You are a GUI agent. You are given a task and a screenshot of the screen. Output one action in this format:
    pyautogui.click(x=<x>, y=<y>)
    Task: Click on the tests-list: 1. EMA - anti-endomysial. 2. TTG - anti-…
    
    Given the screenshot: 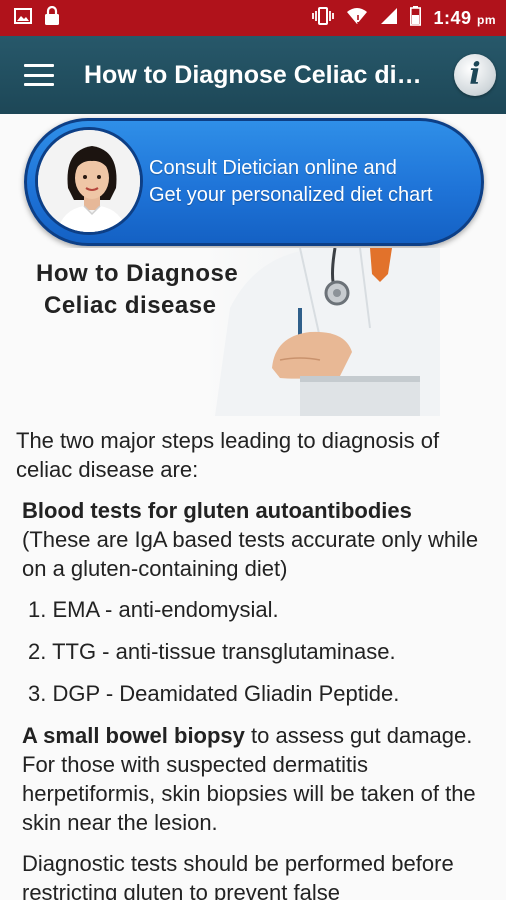 What is the action you would take?
    pyautogui.click(x=260, y=651)
    